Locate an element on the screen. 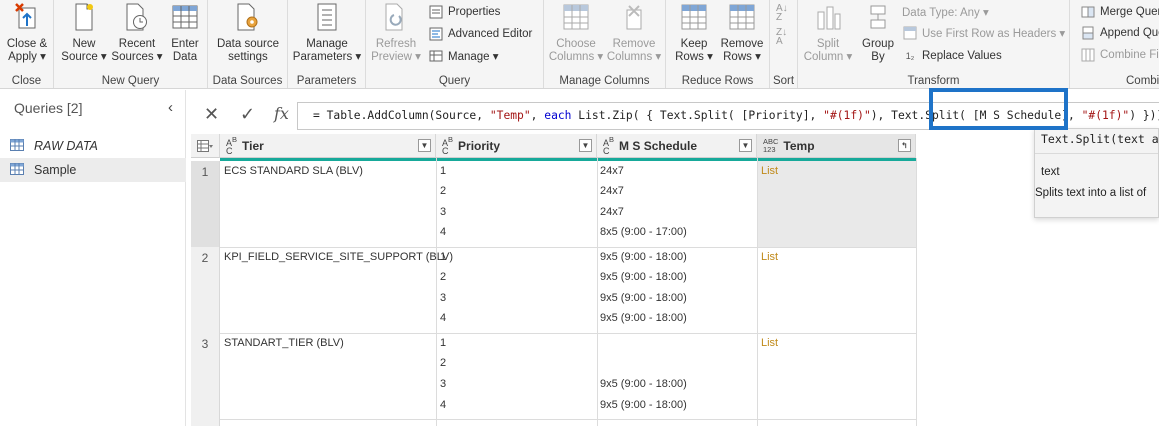 The height and width of the screenshot is (426, 1159). close-apply-button: Close & Apply ▾ is located at coordinates (27, 33).